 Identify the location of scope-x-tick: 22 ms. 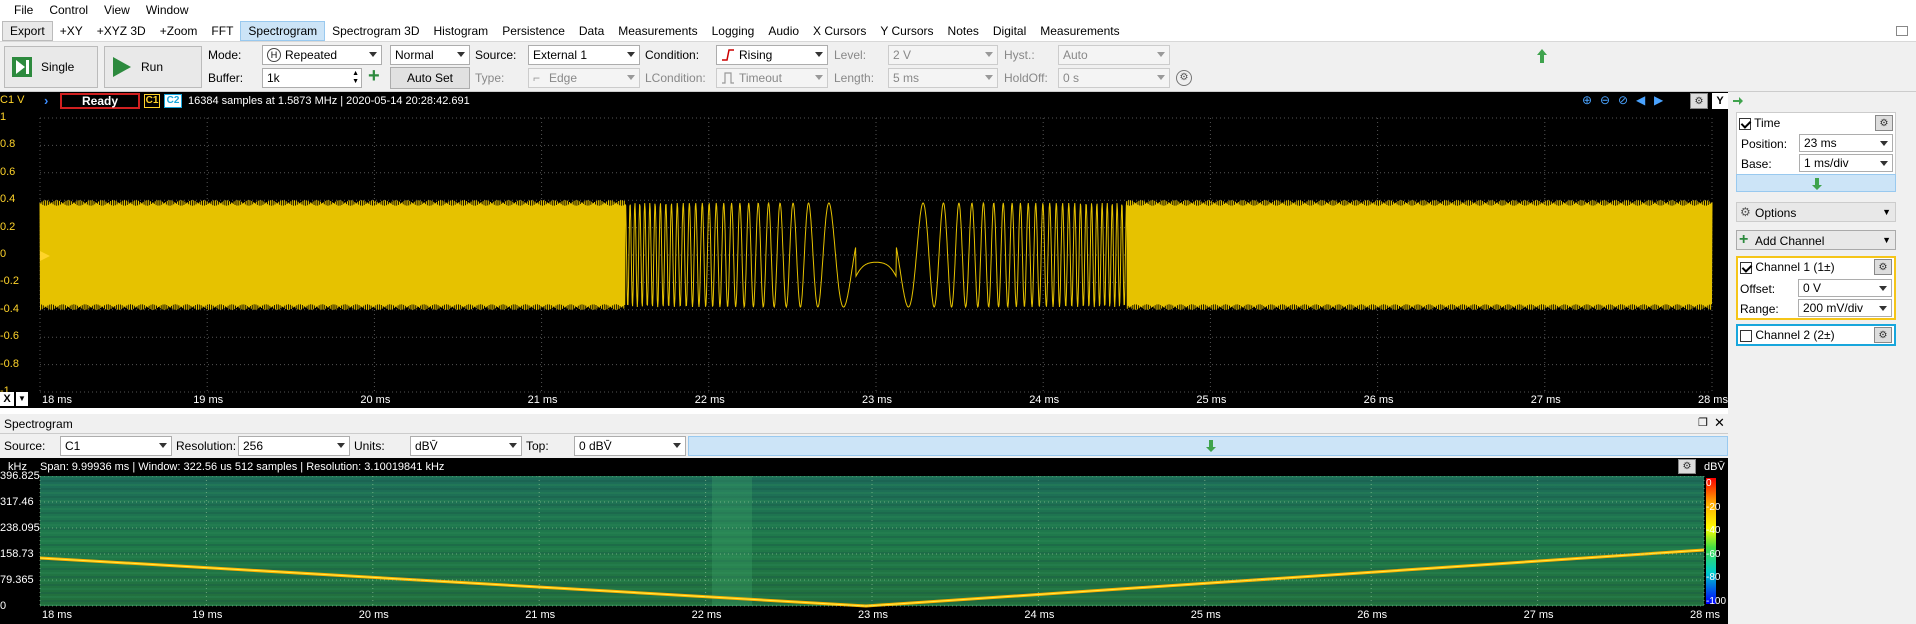
(709, 400).